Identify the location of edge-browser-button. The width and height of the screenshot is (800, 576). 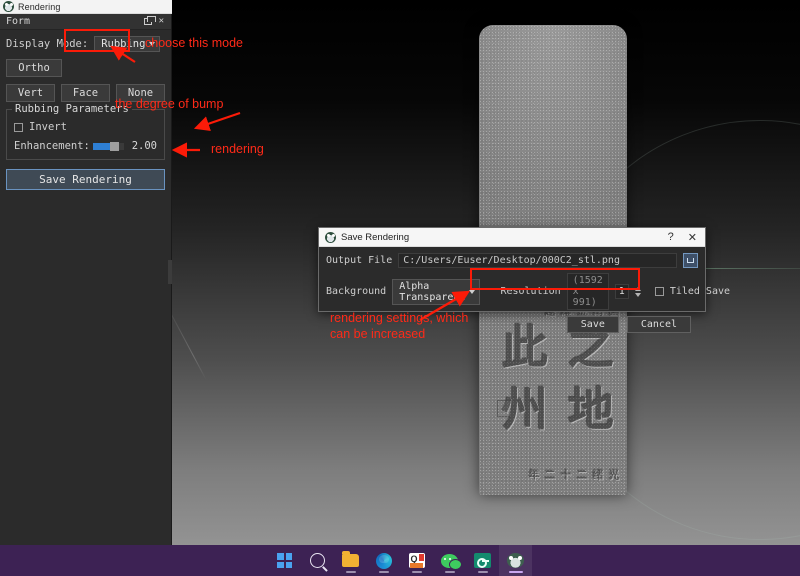
(383, 560).